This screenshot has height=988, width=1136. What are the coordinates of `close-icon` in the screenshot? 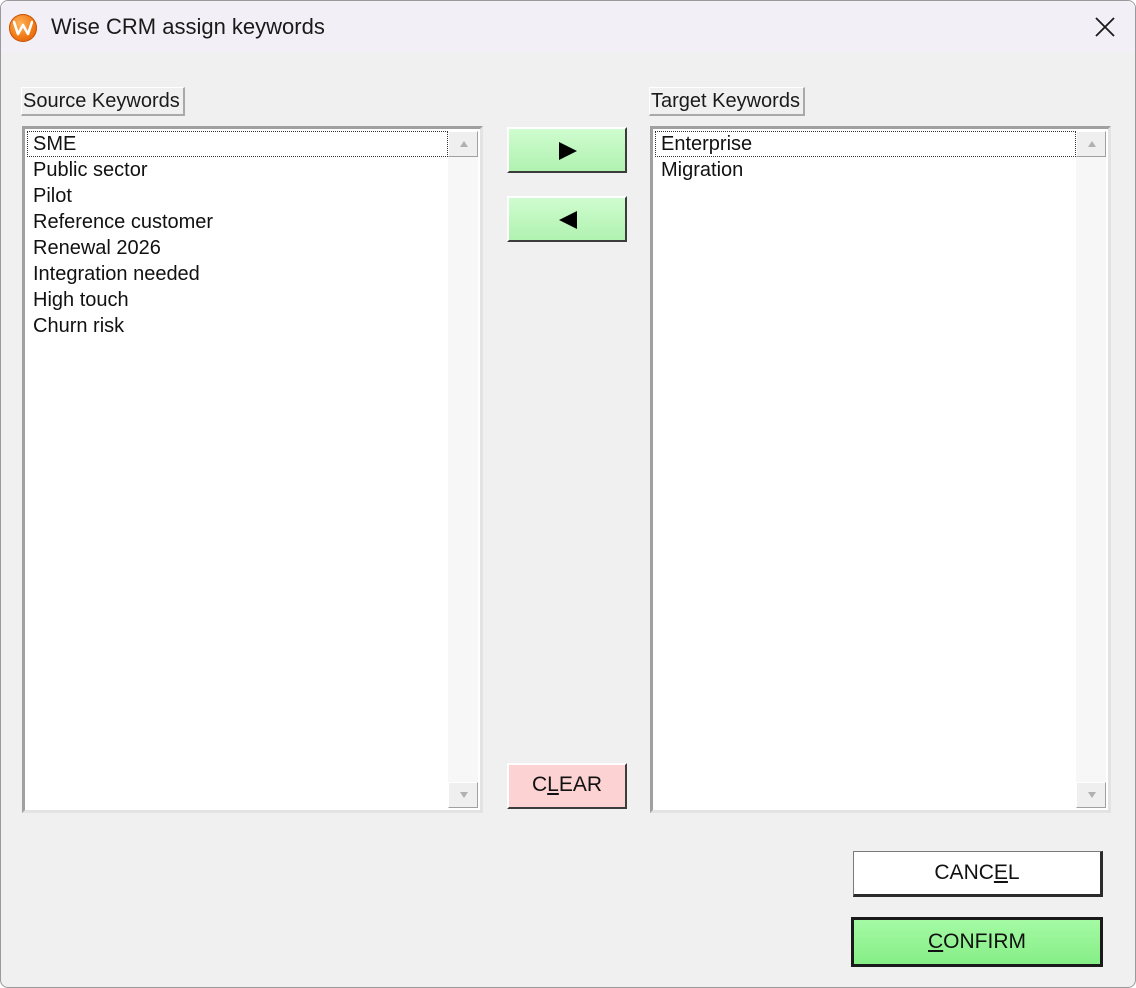 It's located at (1105, 27).